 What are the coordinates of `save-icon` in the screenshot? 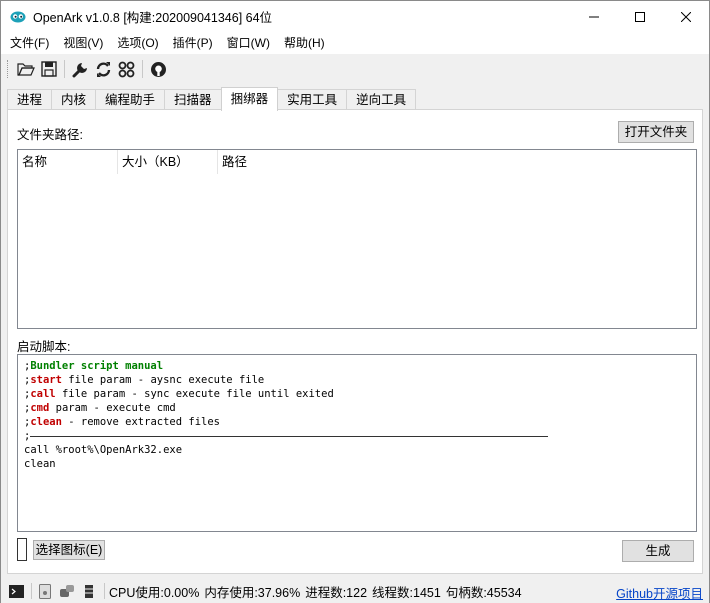 It's located at (48, 69).